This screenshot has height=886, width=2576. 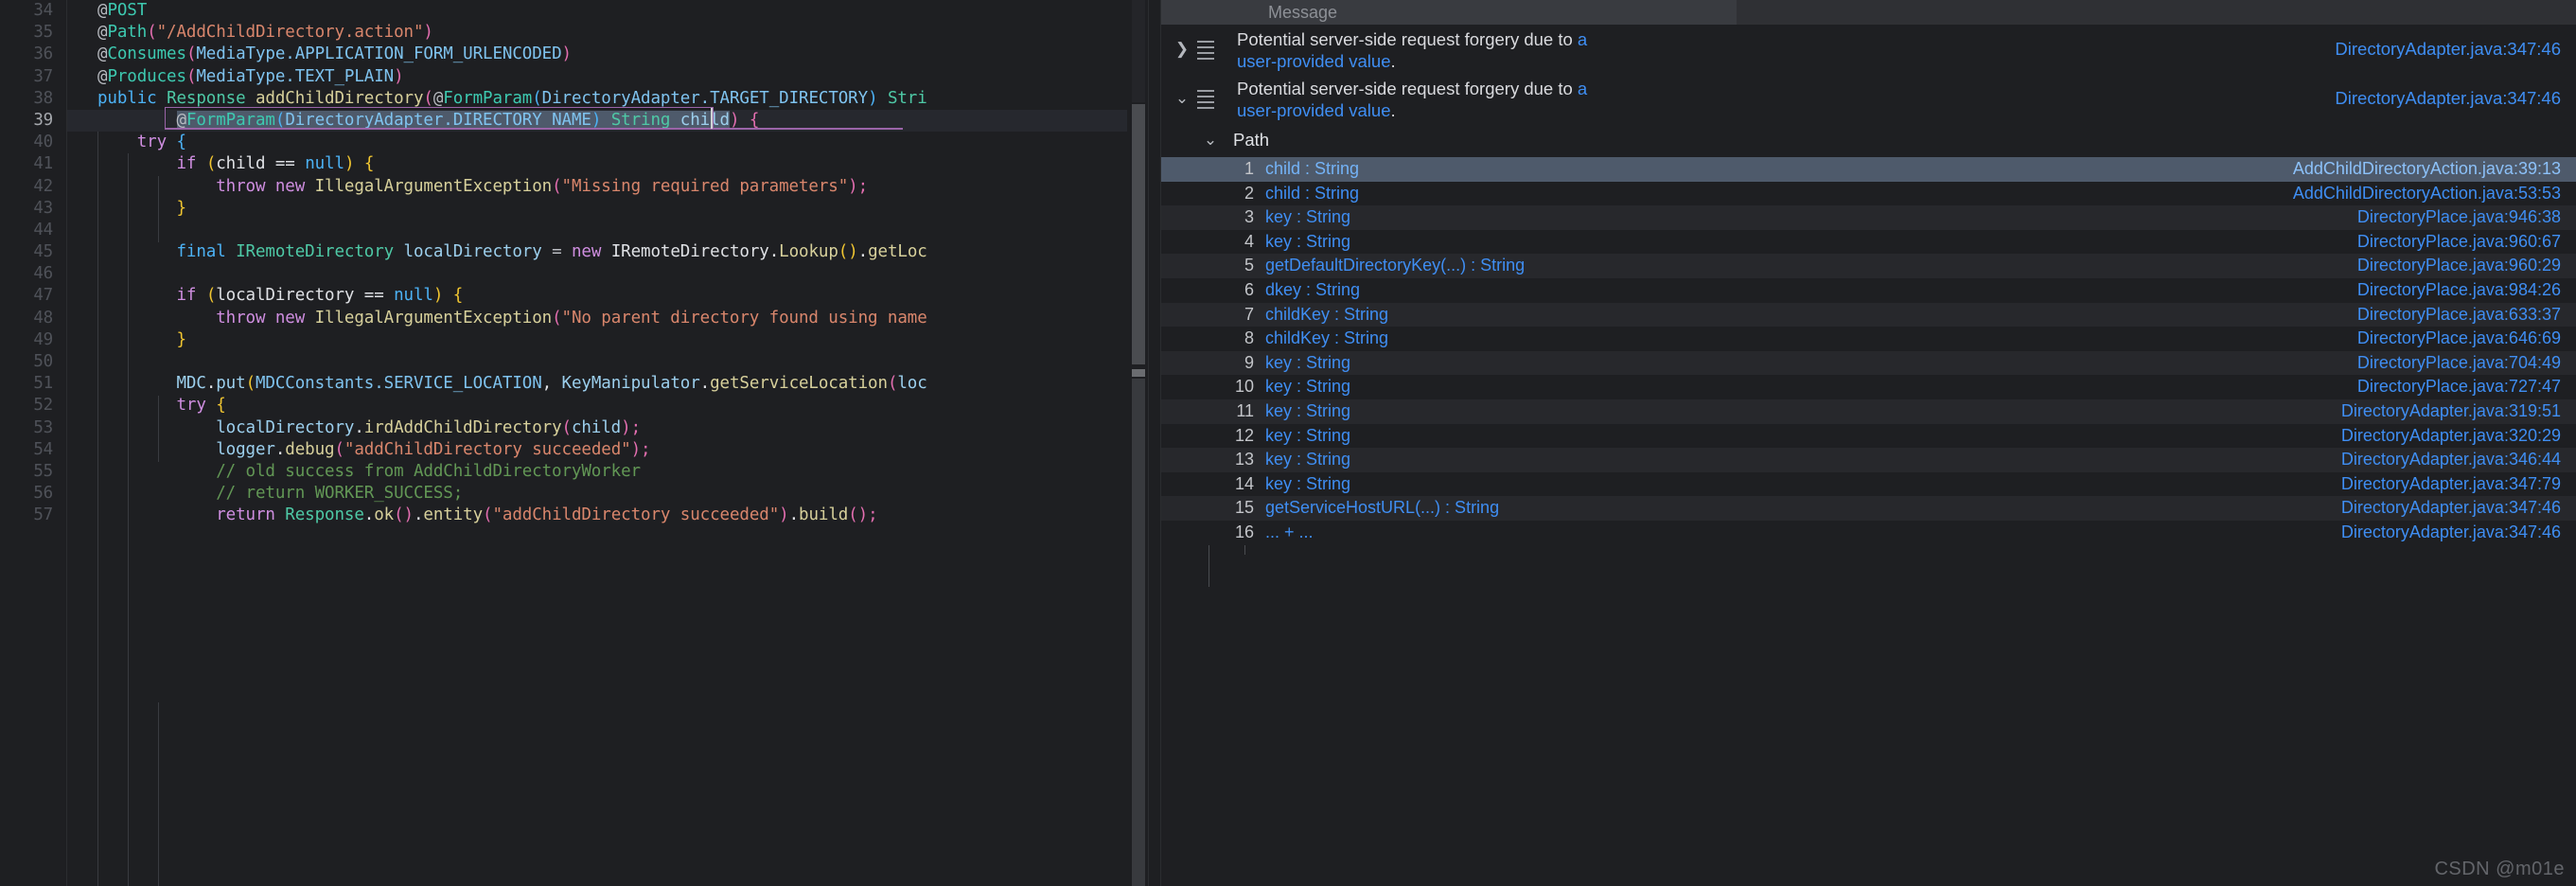 I want to click on path-item-location: AddChildDirectoryAction.java:53:53, so click(x=2427, y=194).